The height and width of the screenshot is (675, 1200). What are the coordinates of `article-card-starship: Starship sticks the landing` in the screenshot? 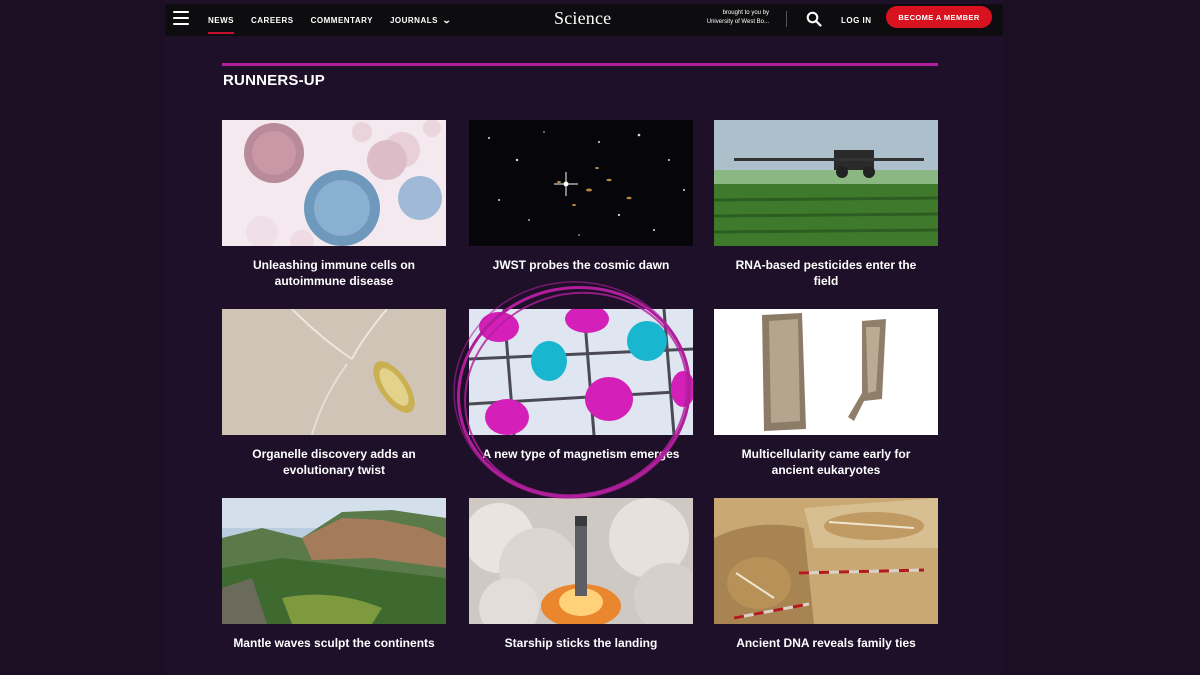 It's located at (581, 574).